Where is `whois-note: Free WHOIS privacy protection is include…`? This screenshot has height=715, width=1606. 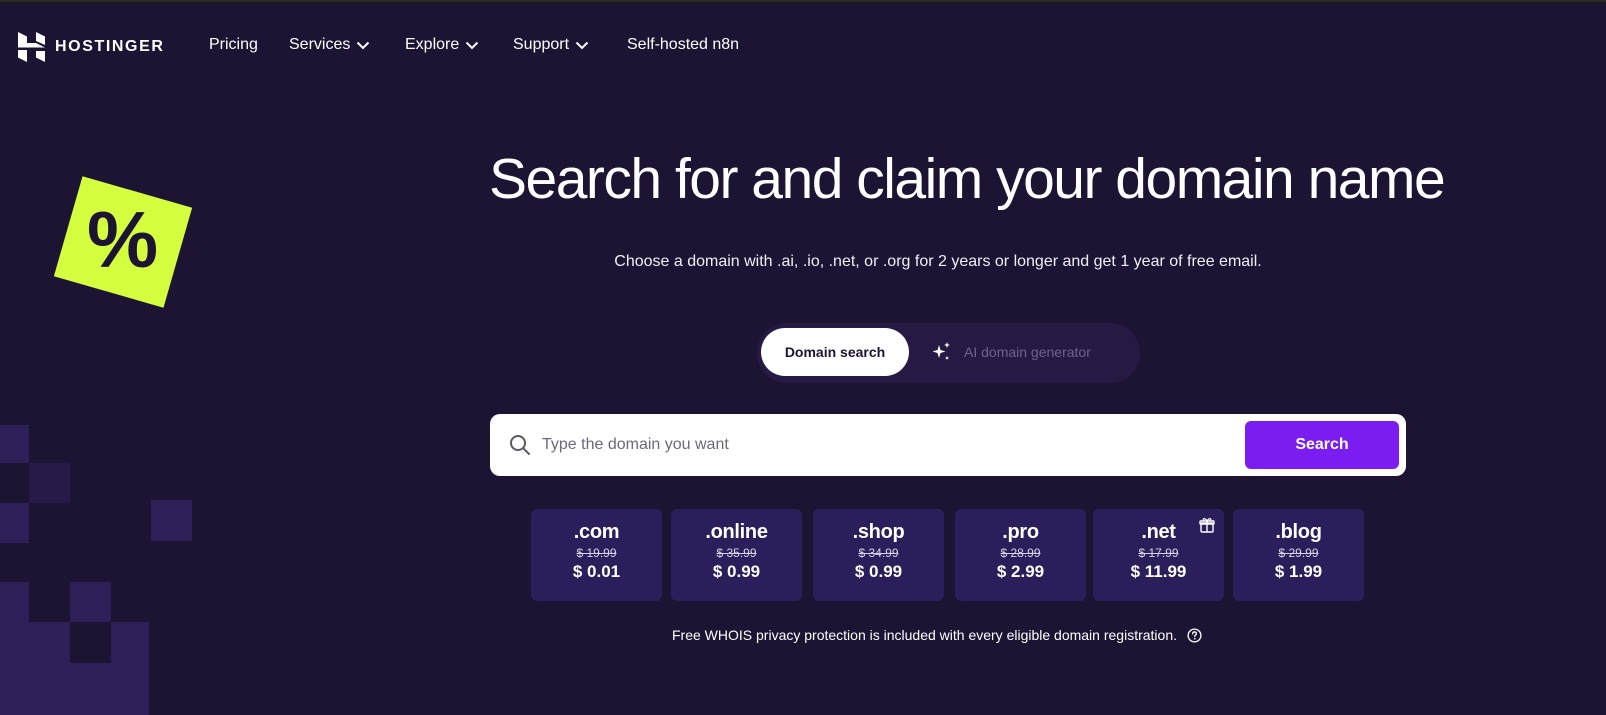
whois-note: Free WHOIS privacy protection is include… is located at coordinates (937, 635).